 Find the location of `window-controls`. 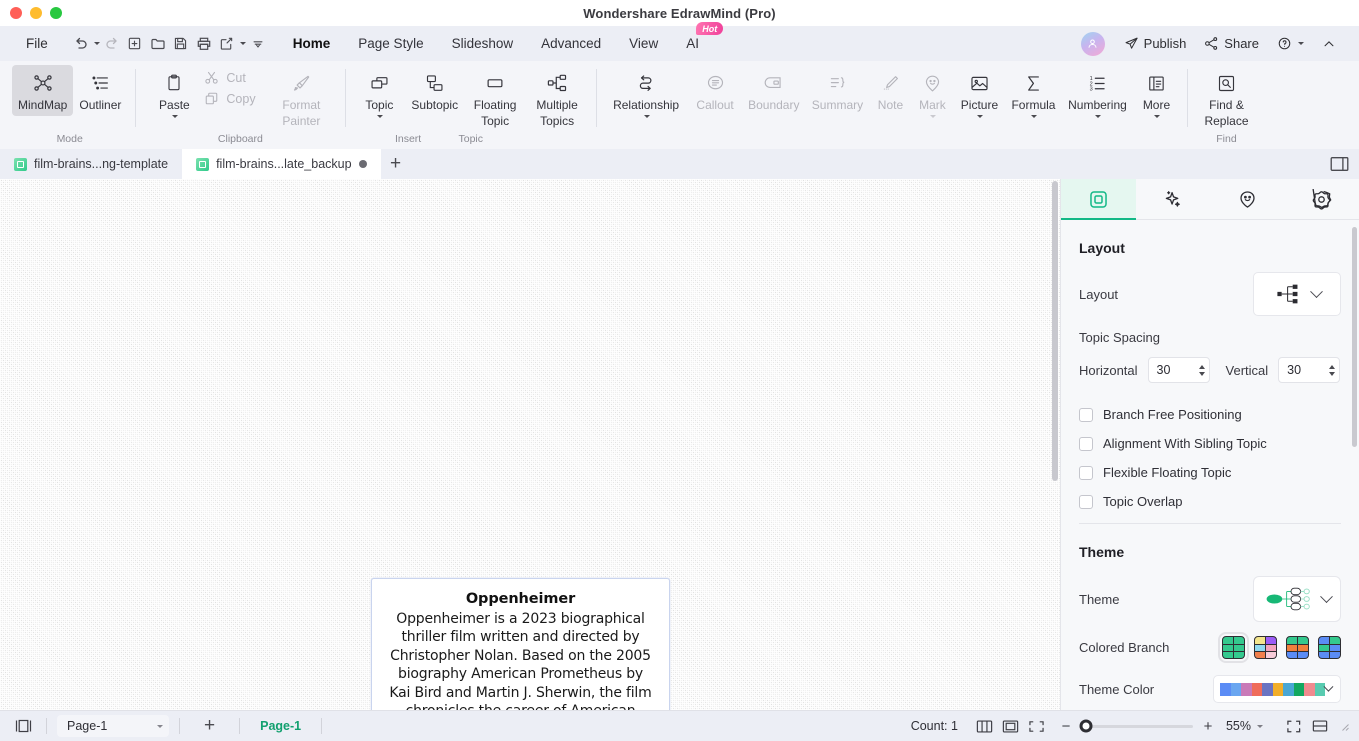

window-controls is located at coordinates (36, 13).